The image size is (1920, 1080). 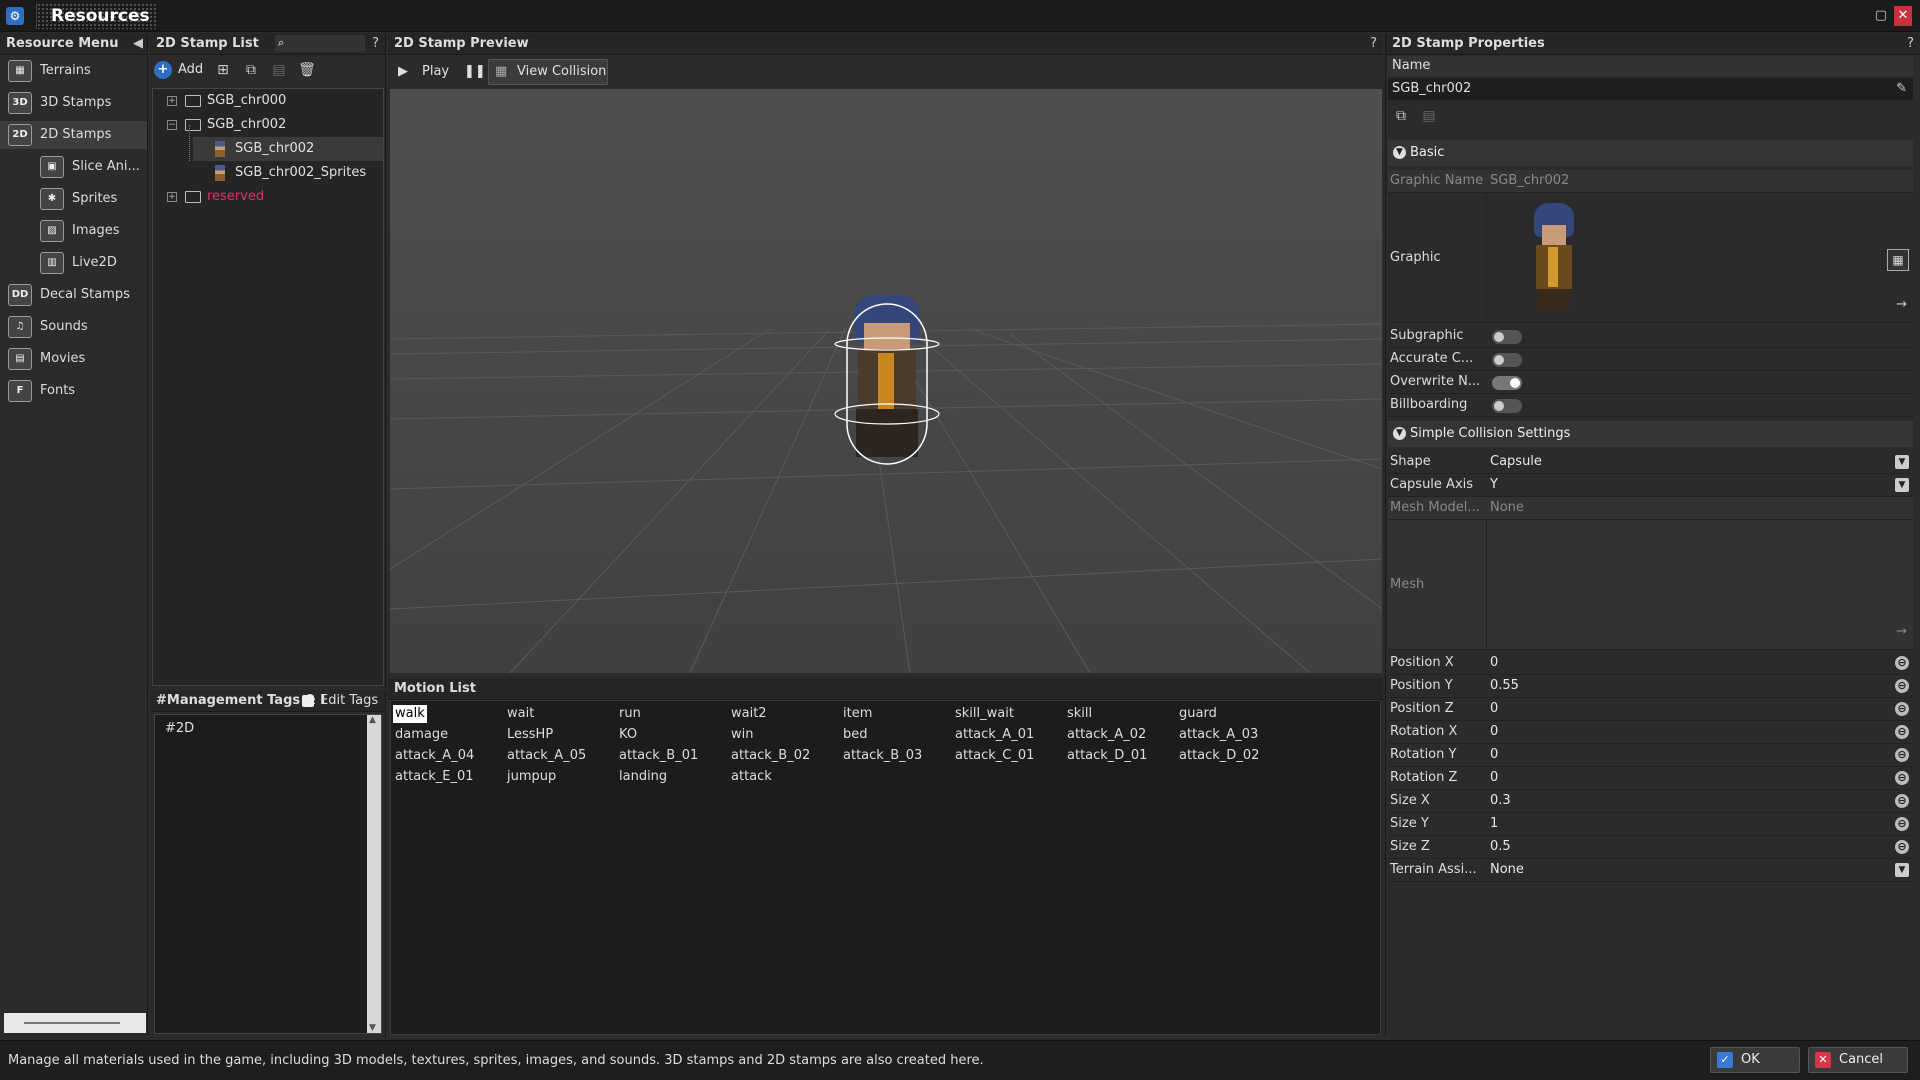 I want to click on horizontal-scrollbar, so click(x=75, y=1023).